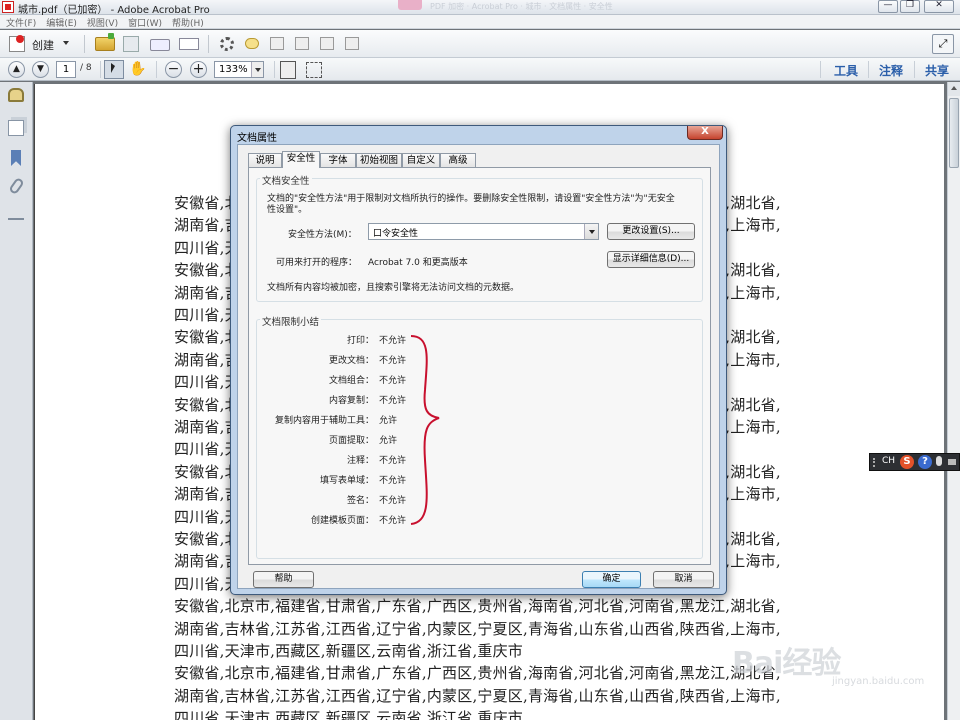 The width and height of the screenshot is (960, 720). Describe the element at coordinates (846, 70) in the screenshot. I see `tab-tools: 工具` at that location.